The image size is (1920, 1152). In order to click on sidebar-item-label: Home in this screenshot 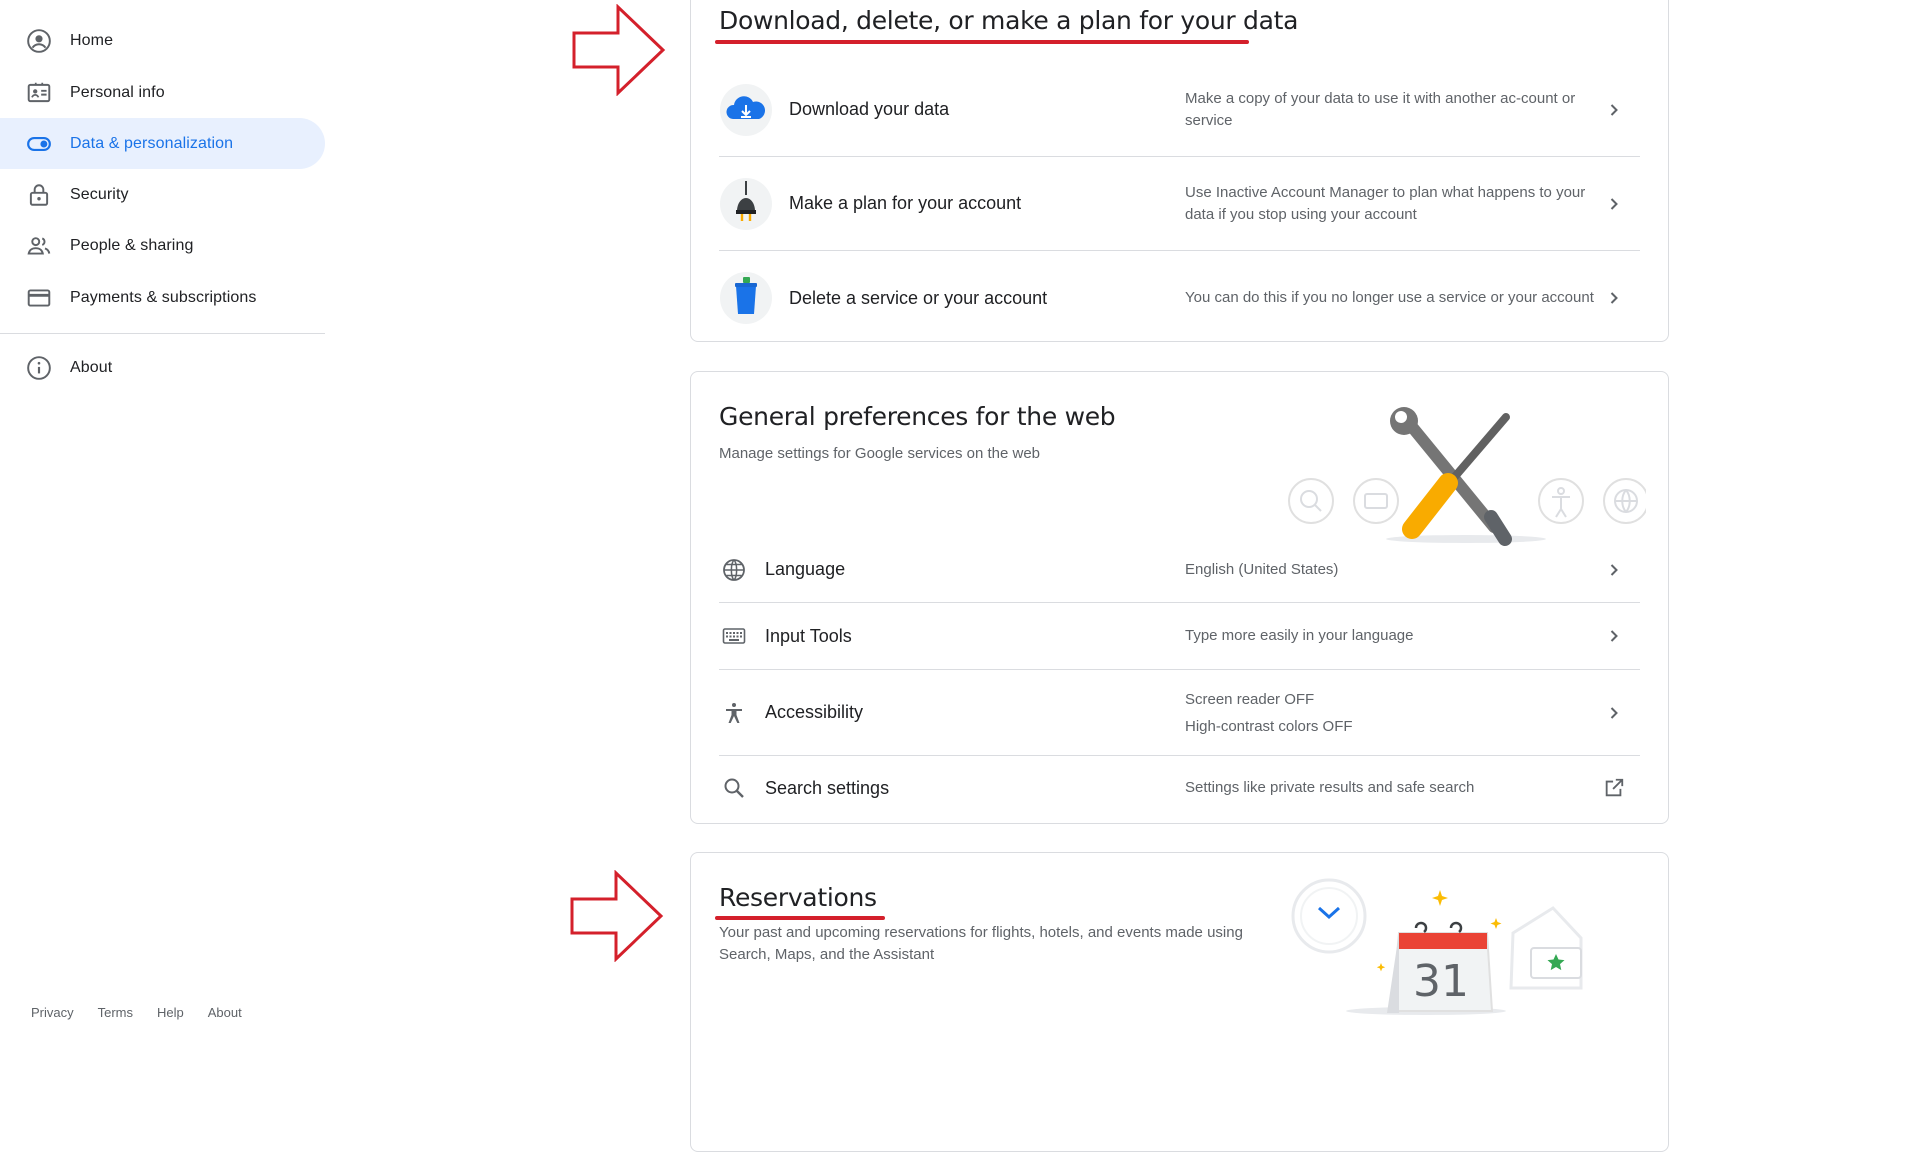, I will do `click(92, 40)`.